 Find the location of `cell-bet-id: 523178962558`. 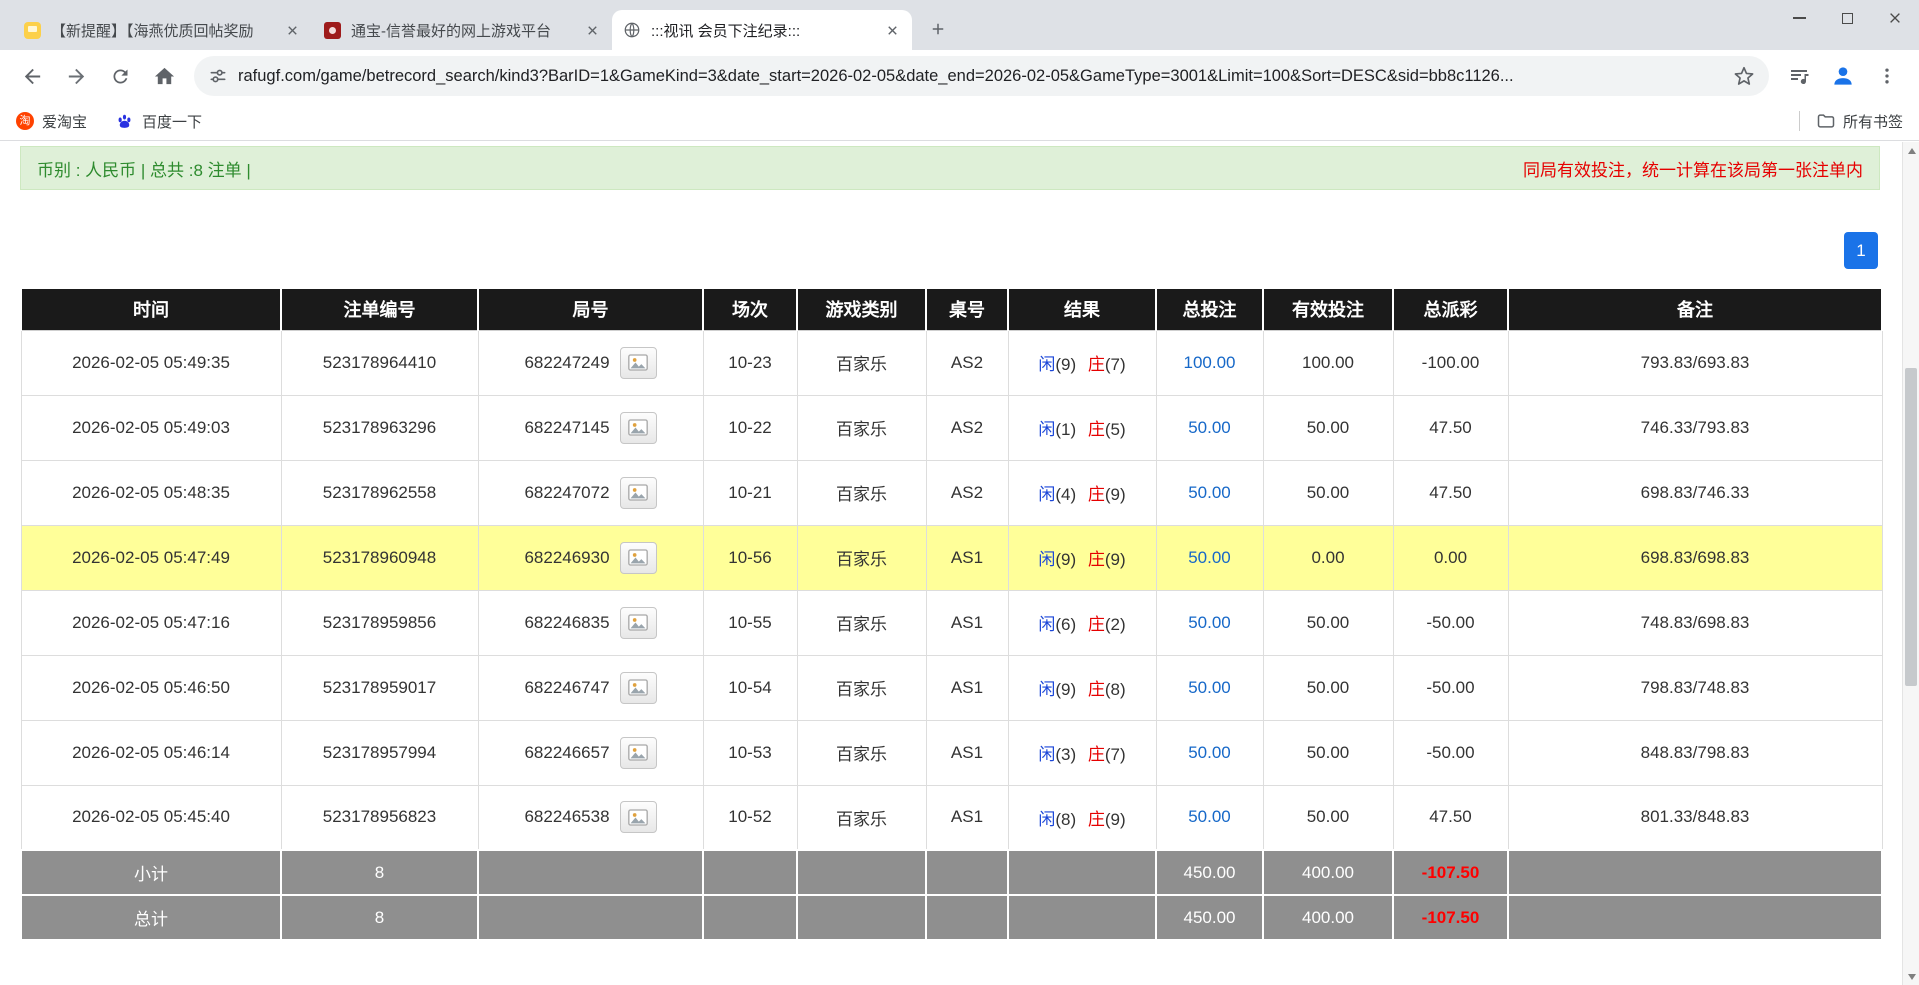

cell-bet-id: 523178962558 is located at coordinates (379, 492).